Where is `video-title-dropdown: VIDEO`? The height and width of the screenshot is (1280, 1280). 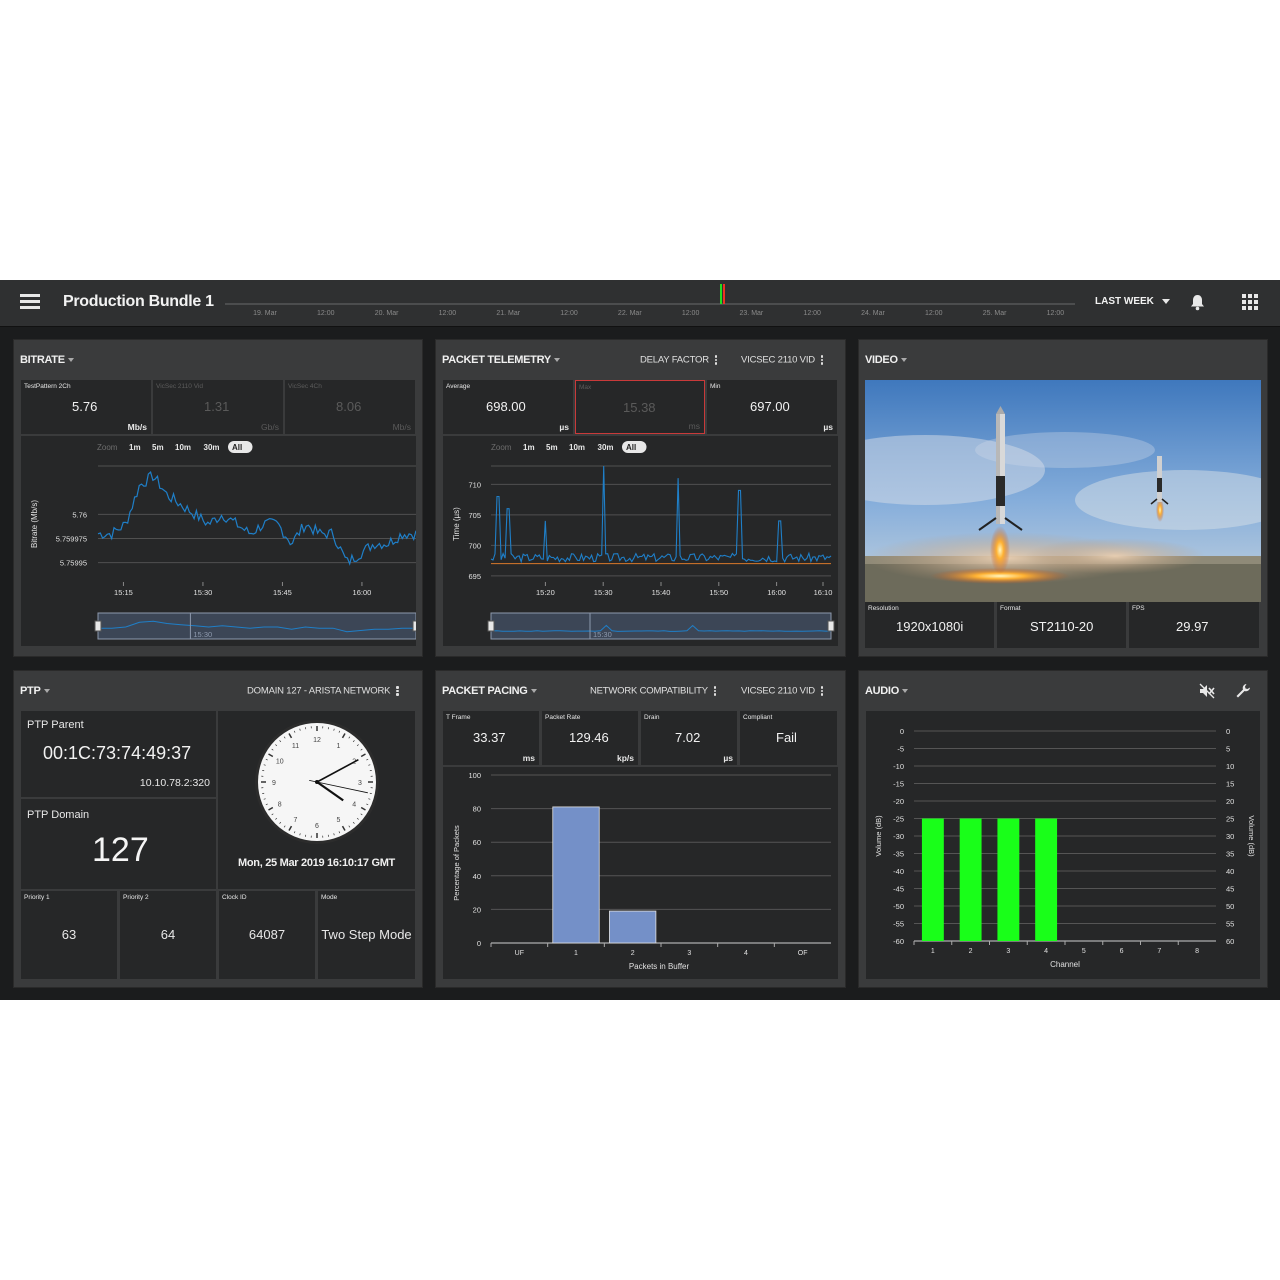 video-title-dropdown: VIDEO is located at coordinates (886, 360).